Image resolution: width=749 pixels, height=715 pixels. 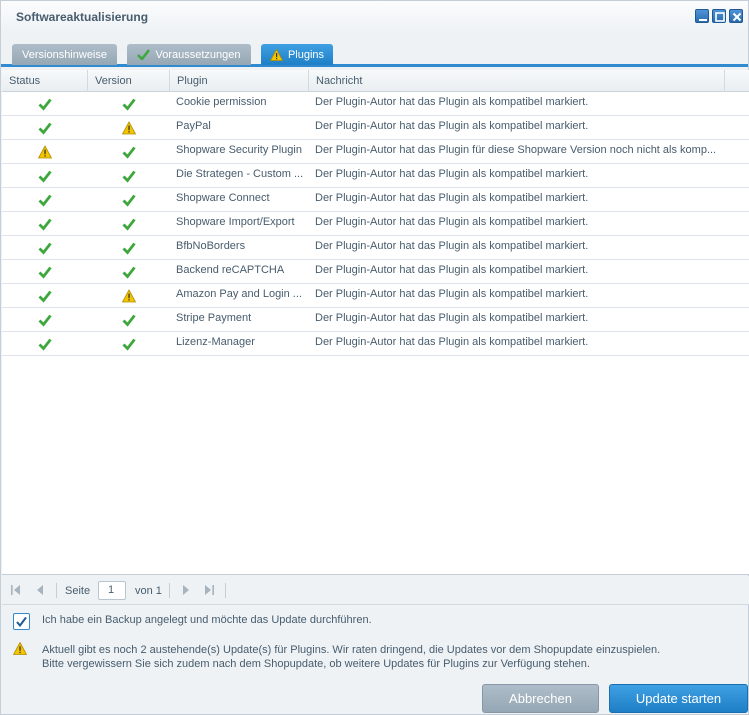 What do you see at coordinates (306, 54) in the screenshot?
I see `tab-label: Plugins` at bounding box center [306, 54].